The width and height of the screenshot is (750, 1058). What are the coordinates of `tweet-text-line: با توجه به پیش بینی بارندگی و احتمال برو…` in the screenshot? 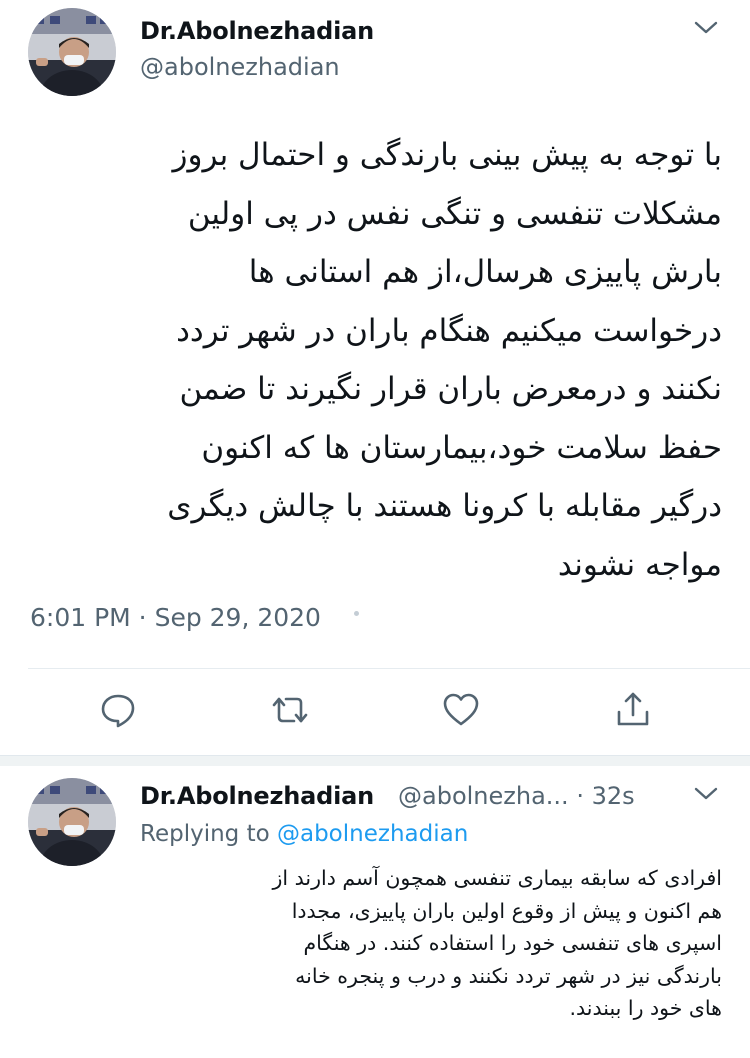 It's located at (447, 155).